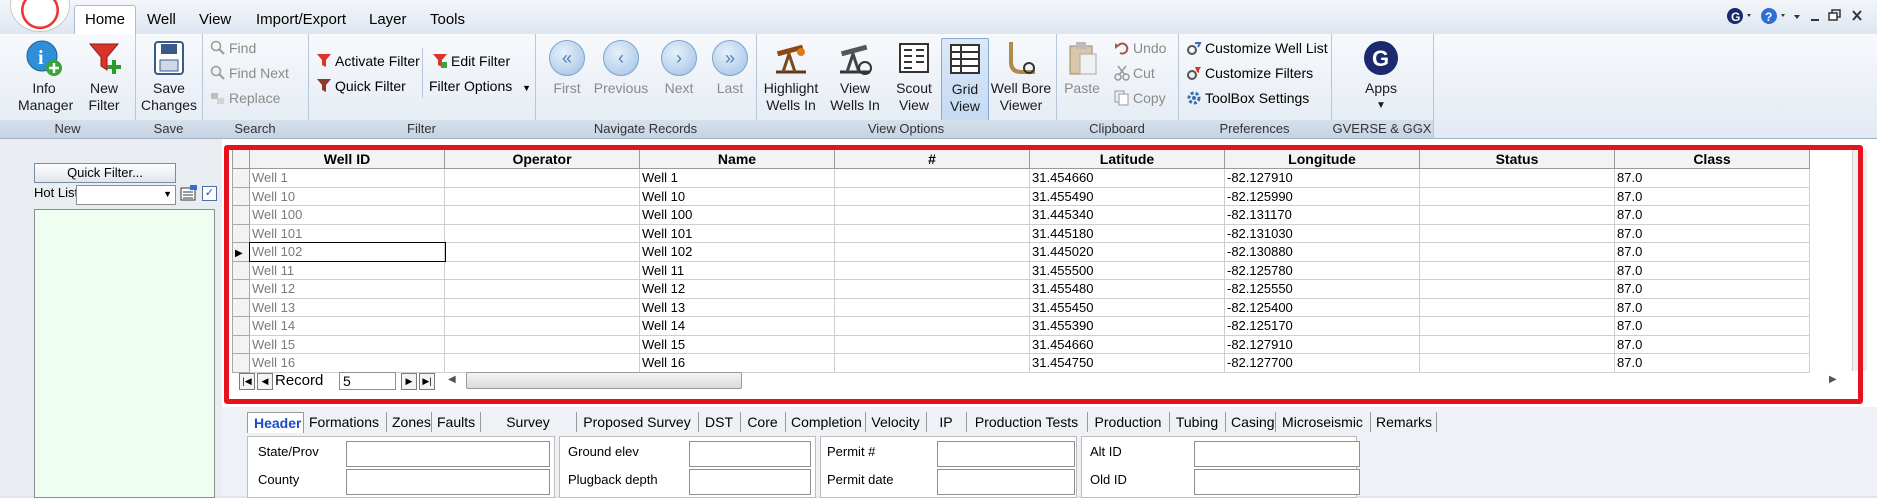 This screenshot has width=1877, height=498. Describe the element at coordinates (347, 159) in the screenshot. I see `column-header-well-id: Well ID` at that location.